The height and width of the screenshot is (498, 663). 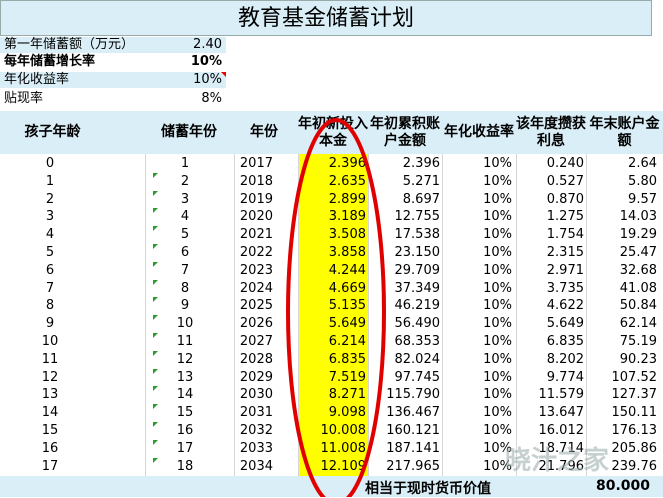 What do you see at coordinates (557, 461) in the screenshot?
I see `watermark: 晓汁之家` at bounding box center [557, 461].